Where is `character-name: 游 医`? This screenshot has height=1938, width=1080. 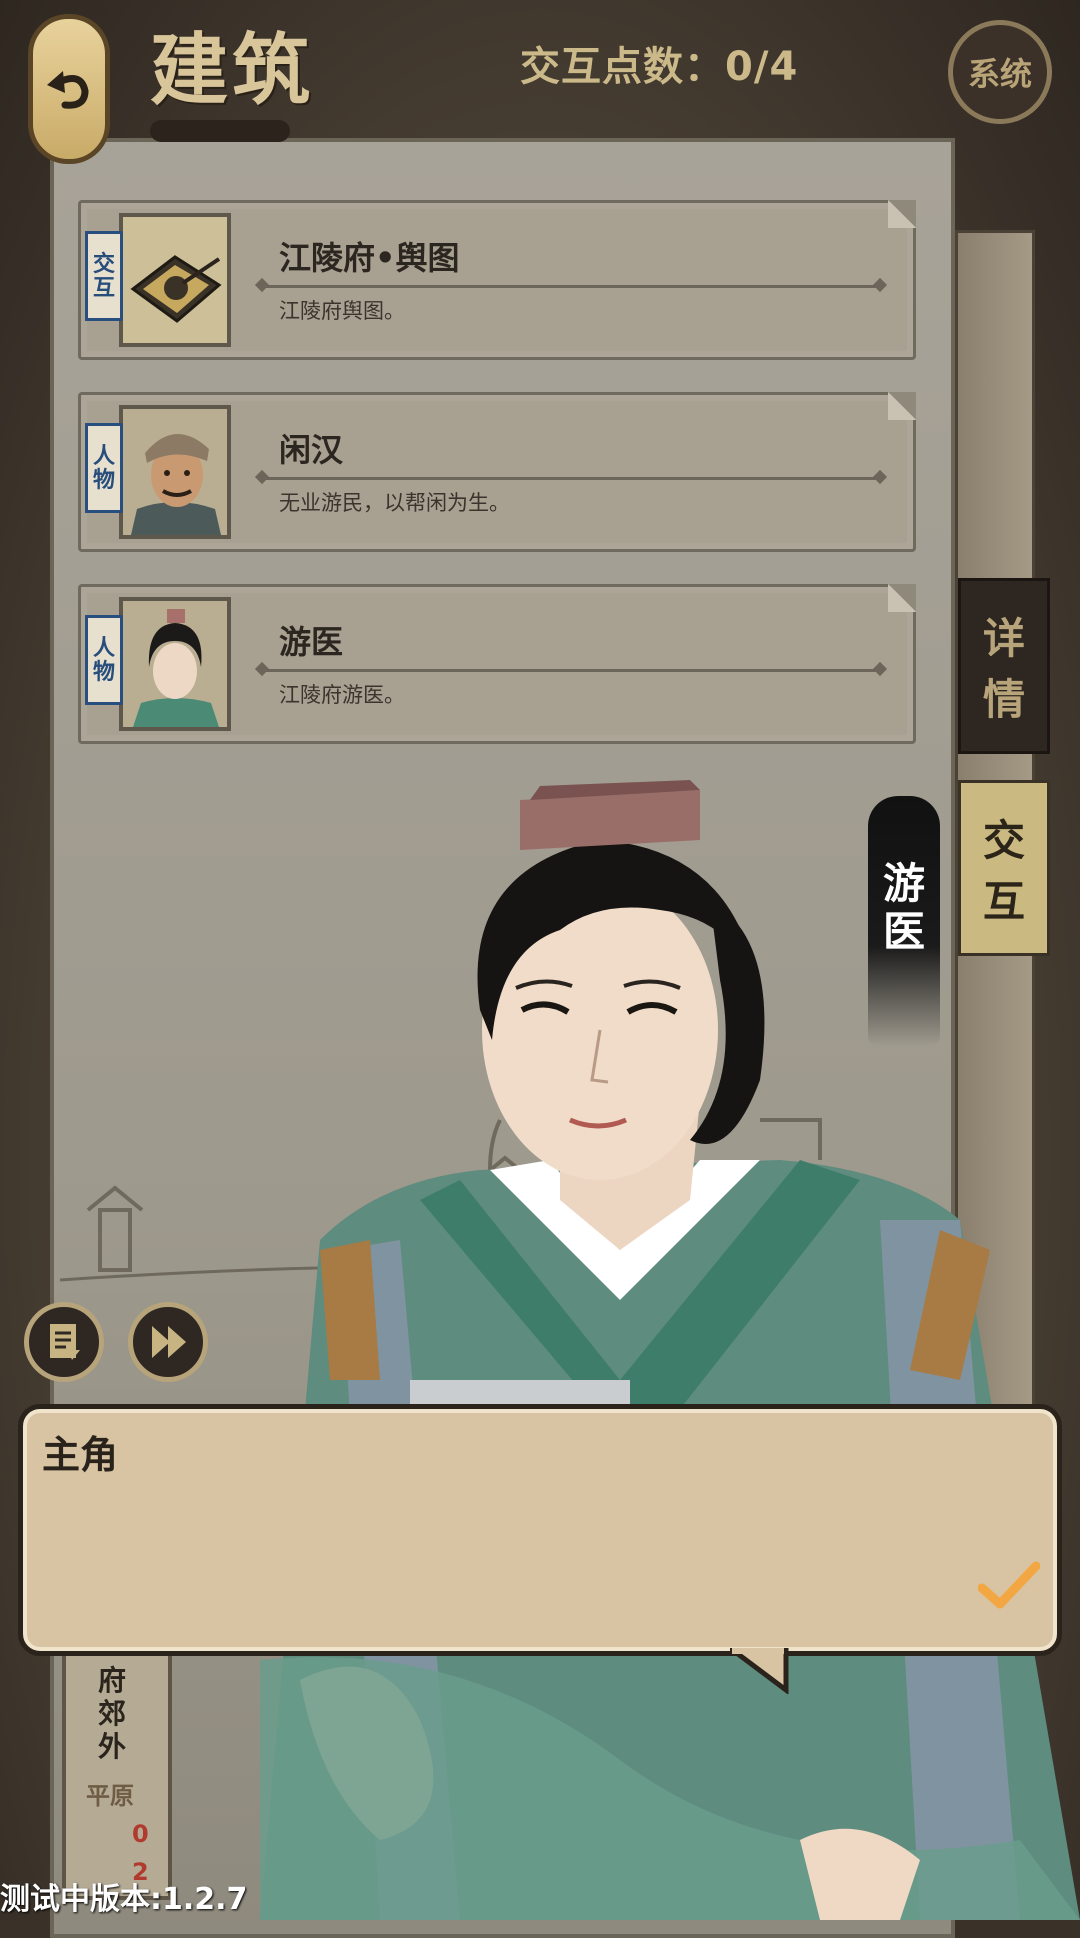 character-name: 游 医 is located at coordinates (904, 908).